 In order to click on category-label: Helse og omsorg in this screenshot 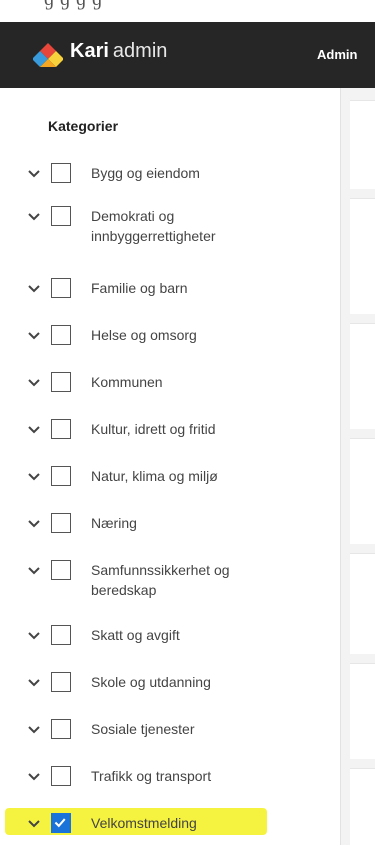, I will do `click(144, 335)`.